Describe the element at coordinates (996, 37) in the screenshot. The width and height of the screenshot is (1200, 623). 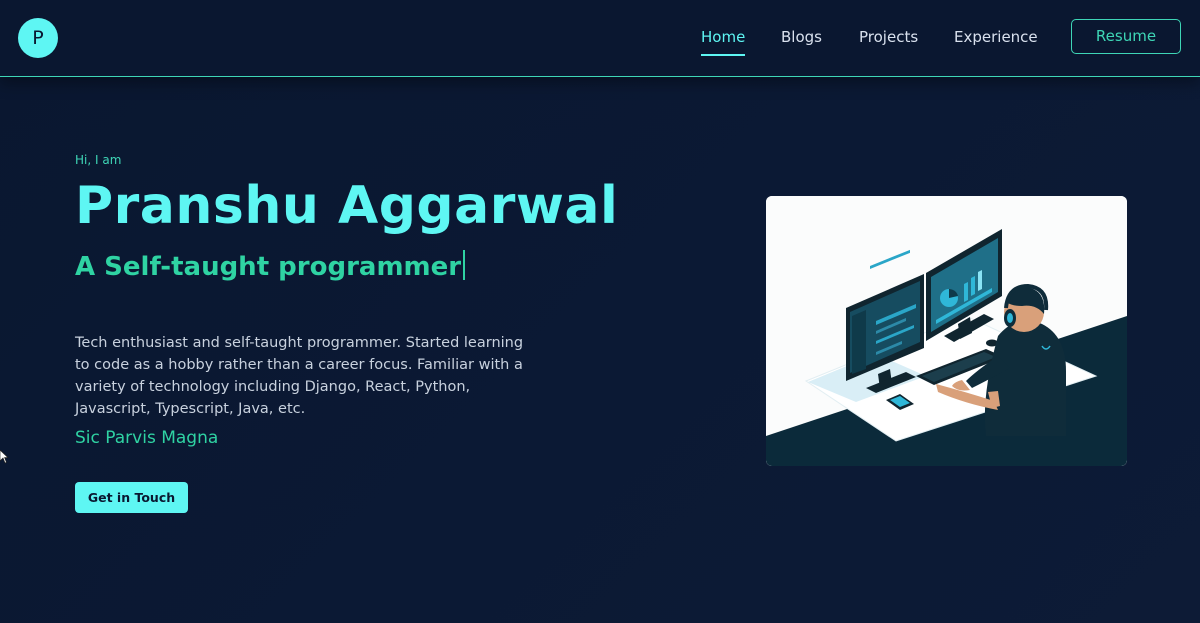
I see `nav-experience: Experience` at that location.